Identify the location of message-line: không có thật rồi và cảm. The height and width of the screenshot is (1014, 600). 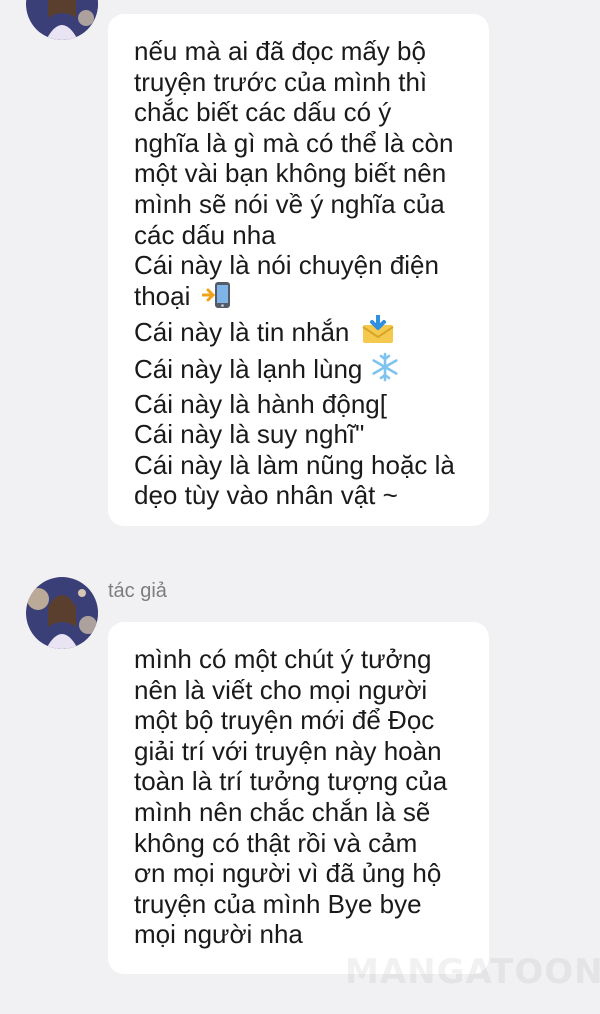
(276, 842).